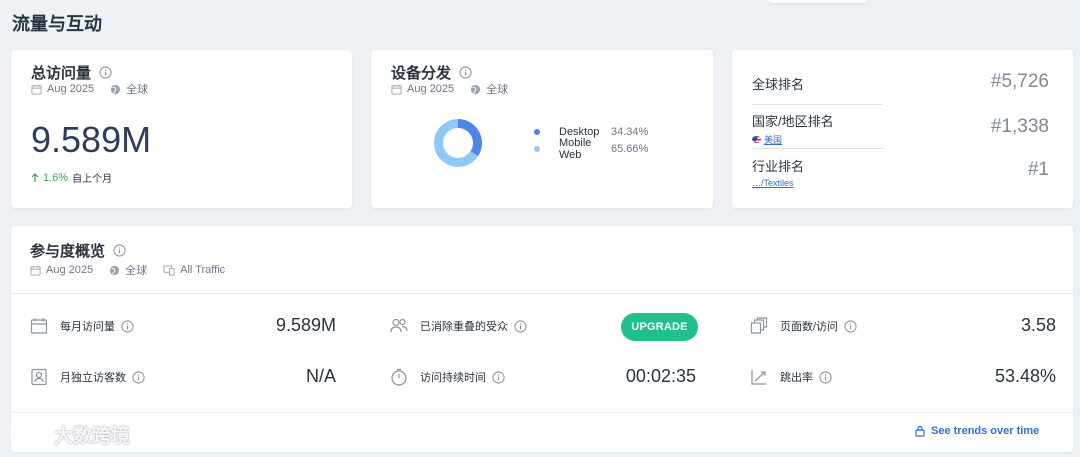  I want to click on device-title-row: 设备分发, so click(431, 72).